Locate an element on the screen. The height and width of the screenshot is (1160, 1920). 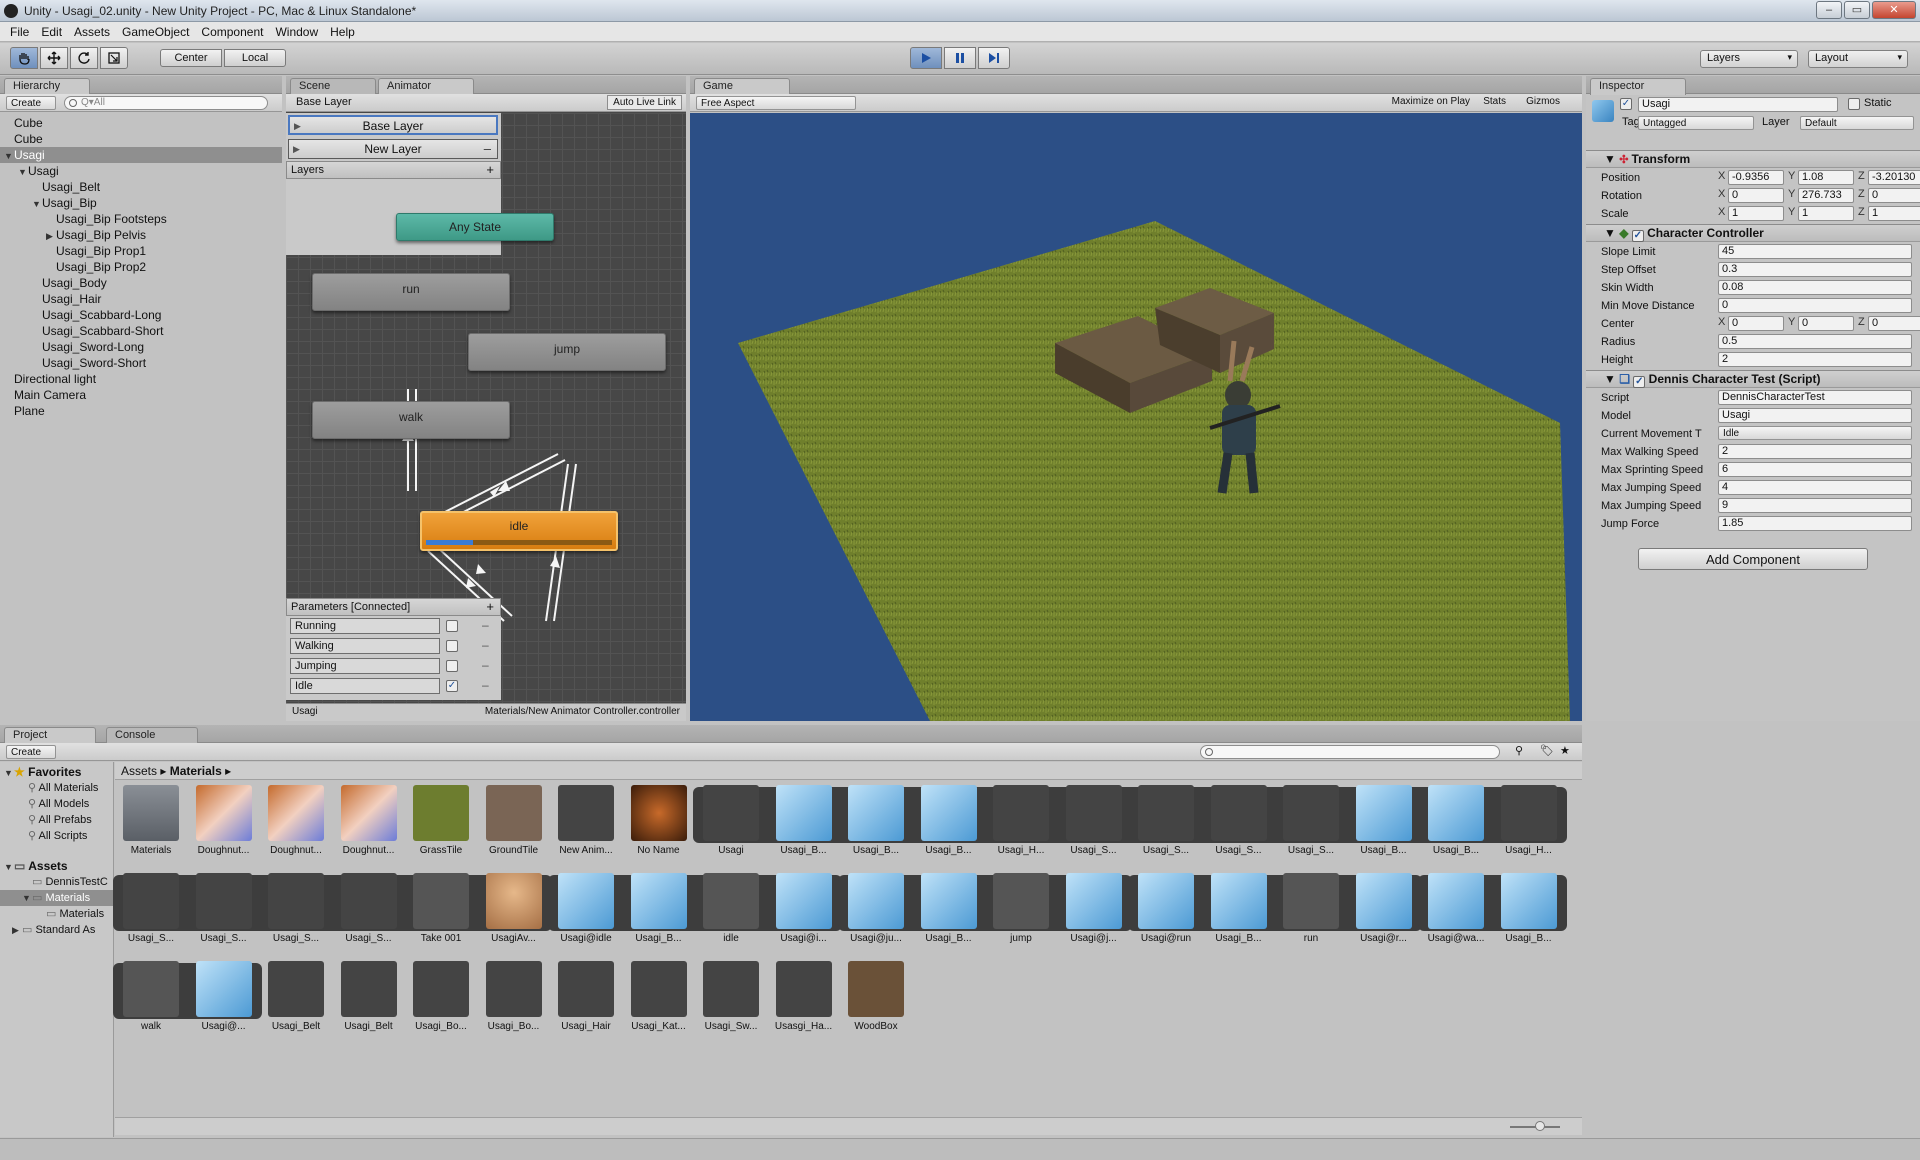
asset-item: GrassTile is located at coordinates (441, 820).